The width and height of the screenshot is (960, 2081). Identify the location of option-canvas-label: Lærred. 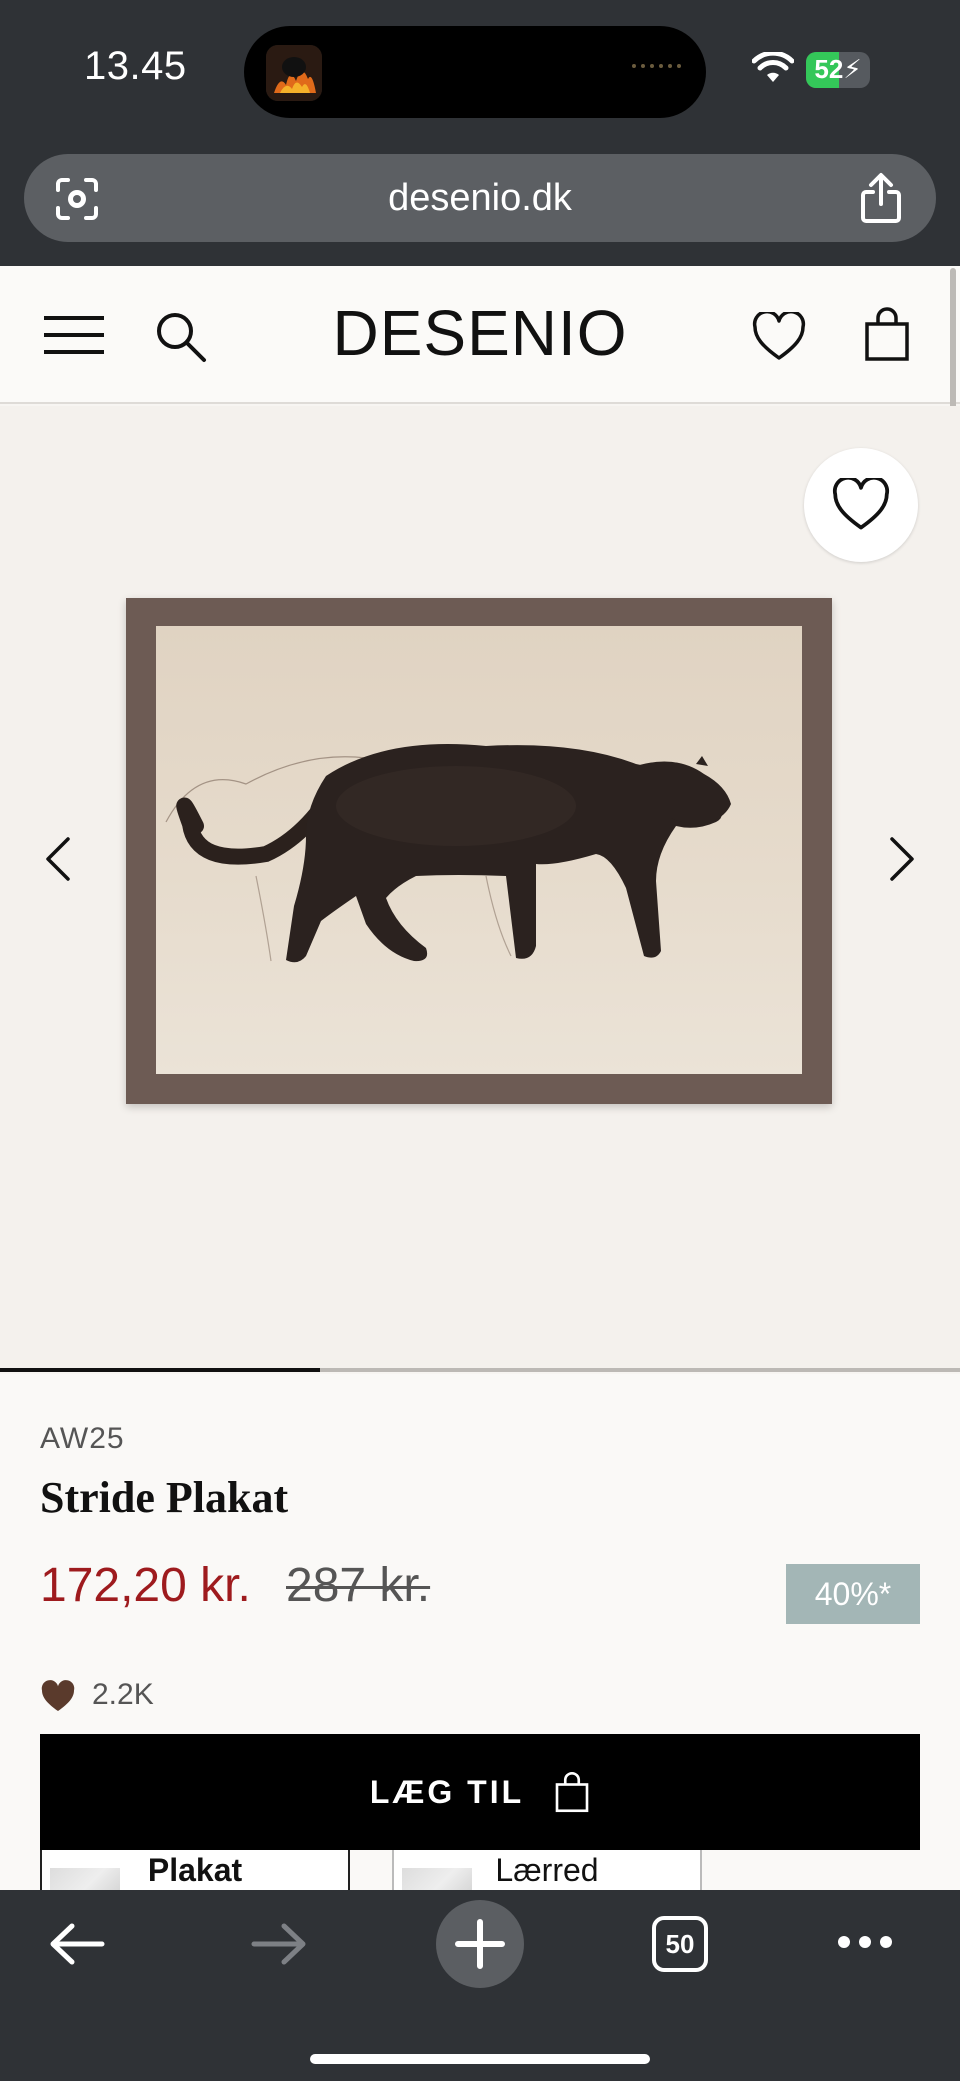
(547, 1870).